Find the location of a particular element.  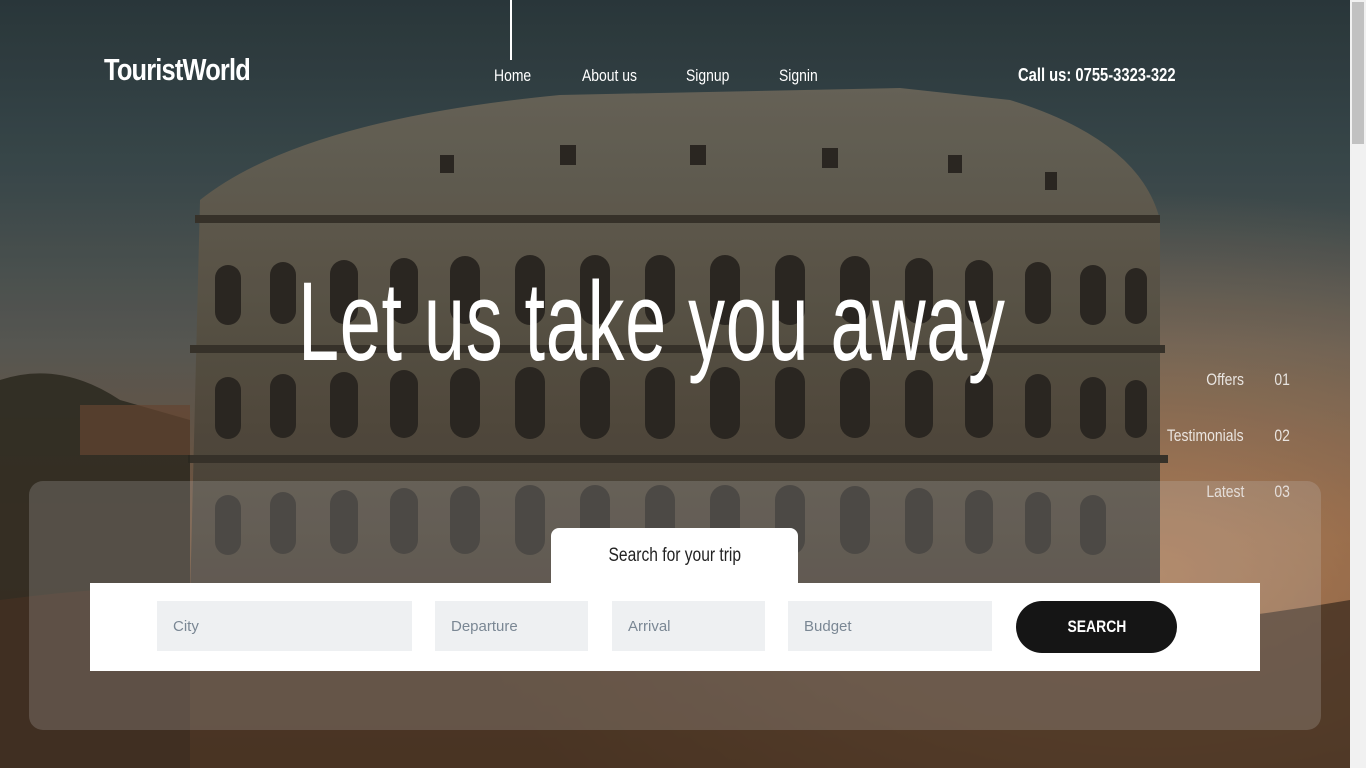

contact-phone: Call us: 0755-3323-322 is located at coordinates (1097, 75).